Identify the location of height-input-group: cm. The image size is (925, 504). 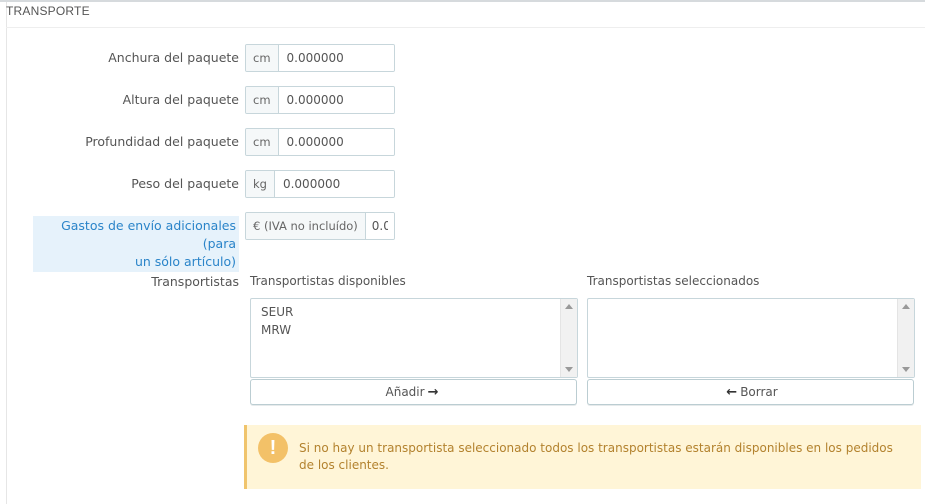
(320, 100).